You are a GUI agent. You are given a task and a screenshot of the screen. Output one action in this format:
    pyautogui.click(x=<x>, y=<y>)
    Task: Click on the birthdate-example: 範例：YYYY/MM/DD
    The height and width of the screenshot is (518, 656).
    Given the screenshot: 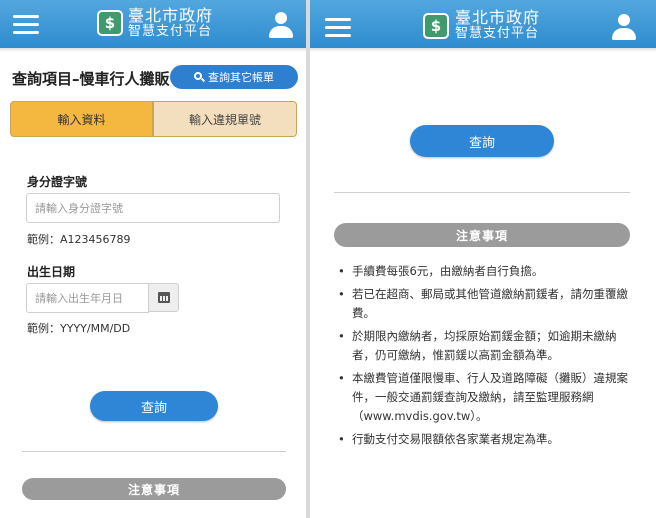 What is the action you would take?
    pyautogui.click(x=79, y=328)
    